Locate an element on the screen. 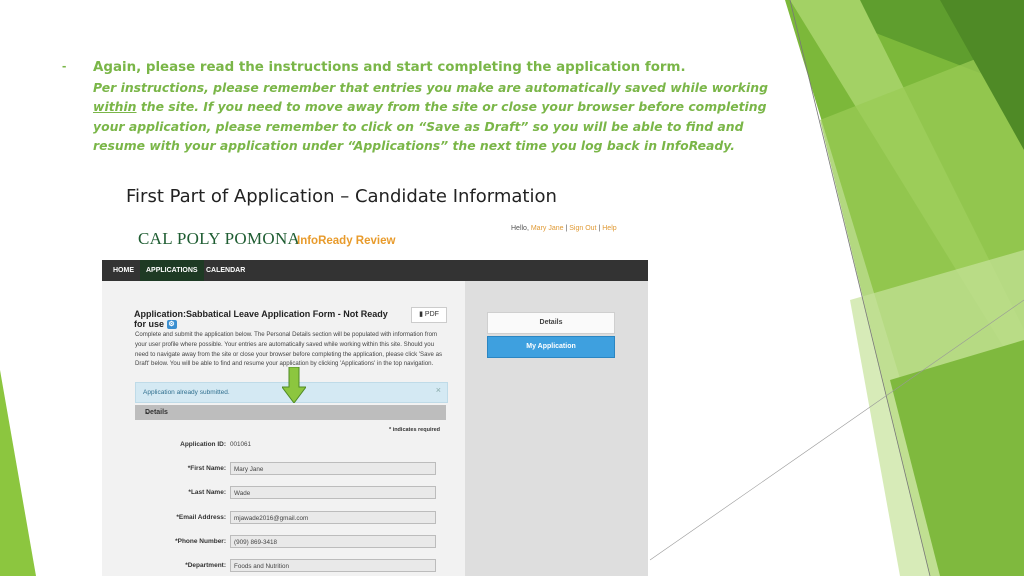  details-button: Details is located at coordinates (551, 323).